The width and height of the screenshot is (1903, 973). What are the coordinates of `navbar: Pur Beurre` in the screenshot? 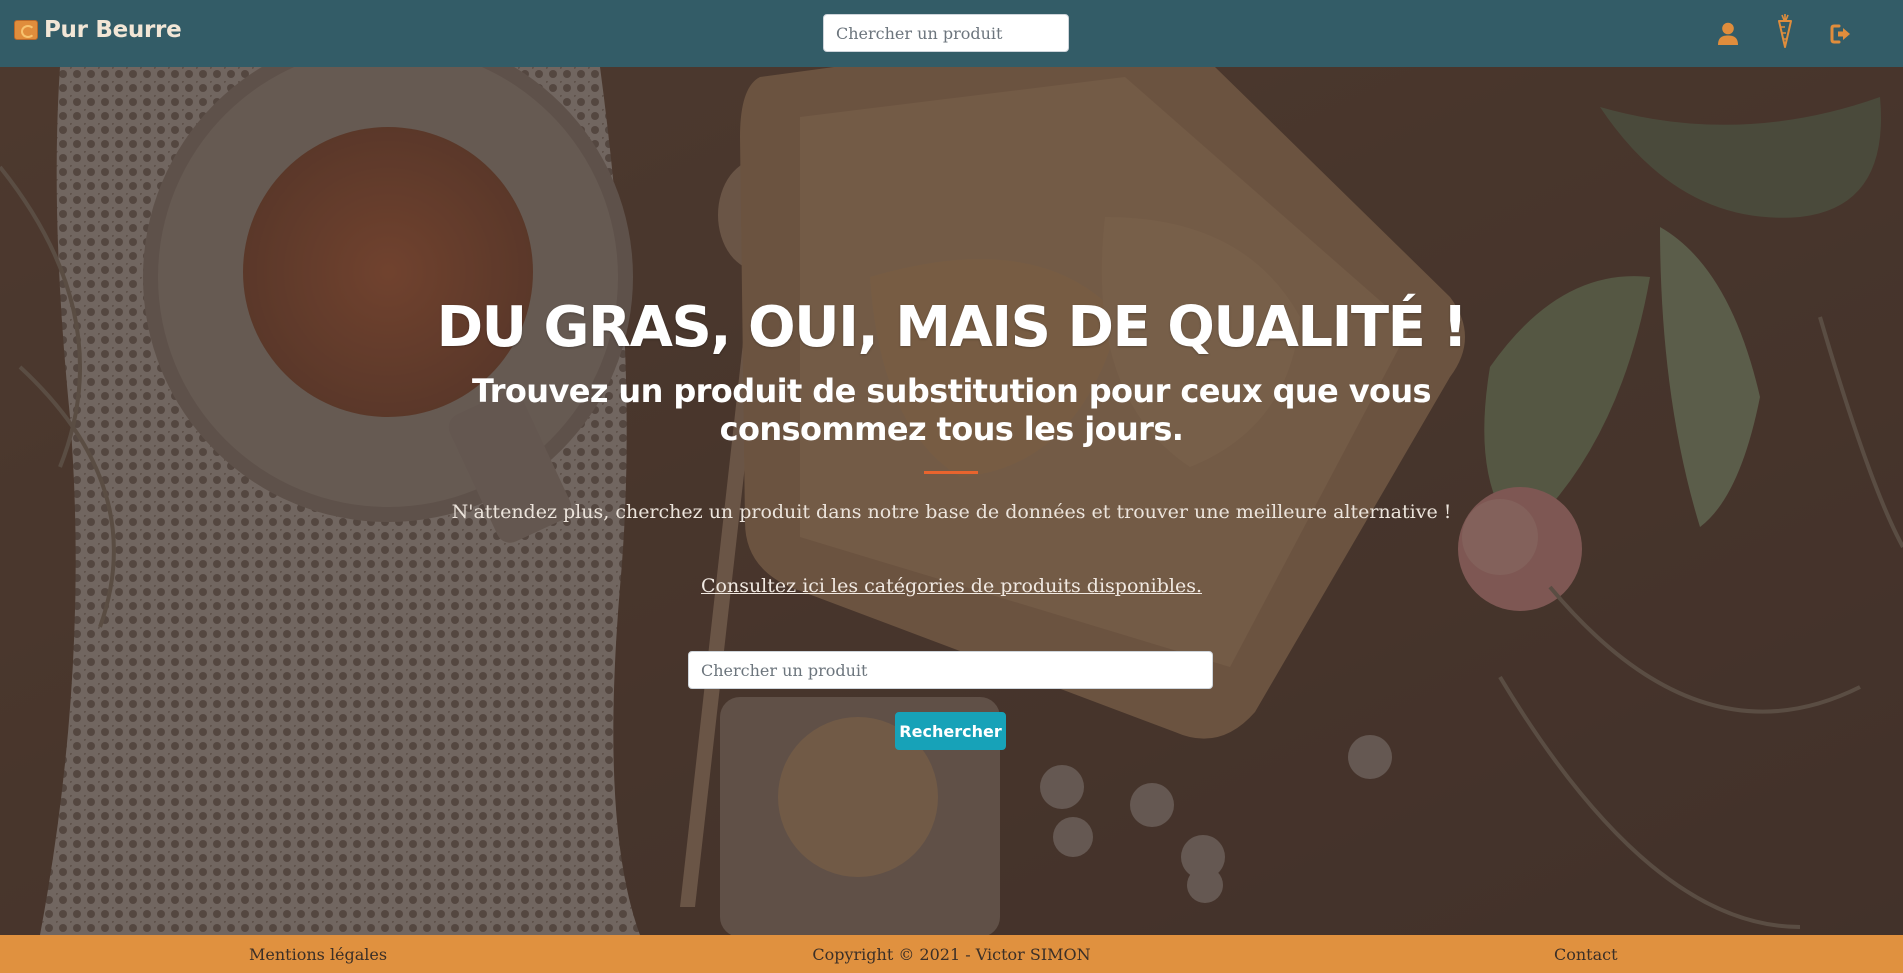 It's located at (951, 33).